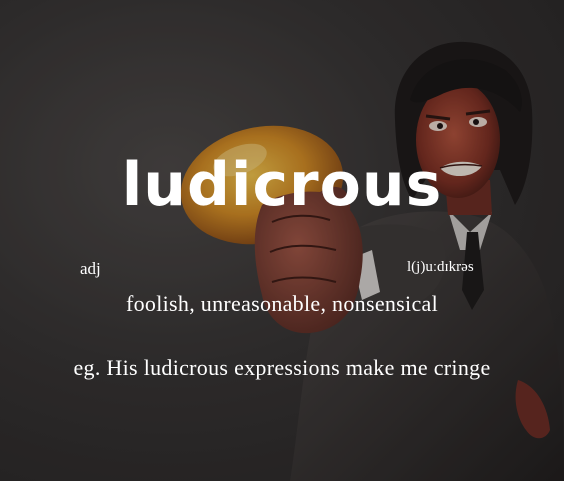  Describe the element at coordinates (440, 267) in the screenshot. I see `pronunciation: l(j)uːdɪkrəs` at that location.